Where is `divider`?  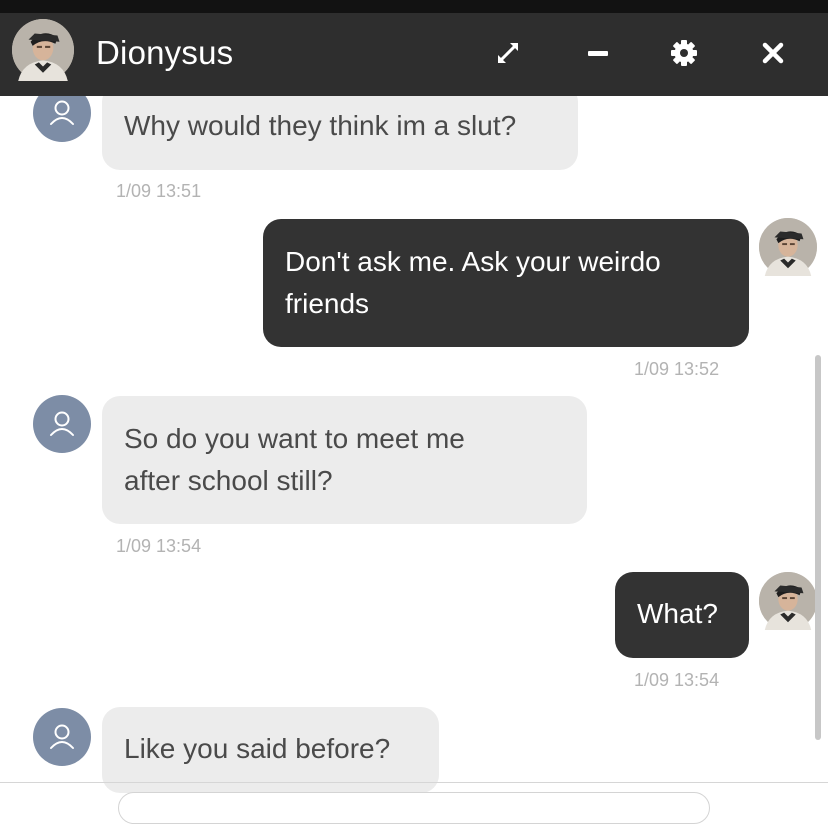
divider is located at coordinates (414, 782).